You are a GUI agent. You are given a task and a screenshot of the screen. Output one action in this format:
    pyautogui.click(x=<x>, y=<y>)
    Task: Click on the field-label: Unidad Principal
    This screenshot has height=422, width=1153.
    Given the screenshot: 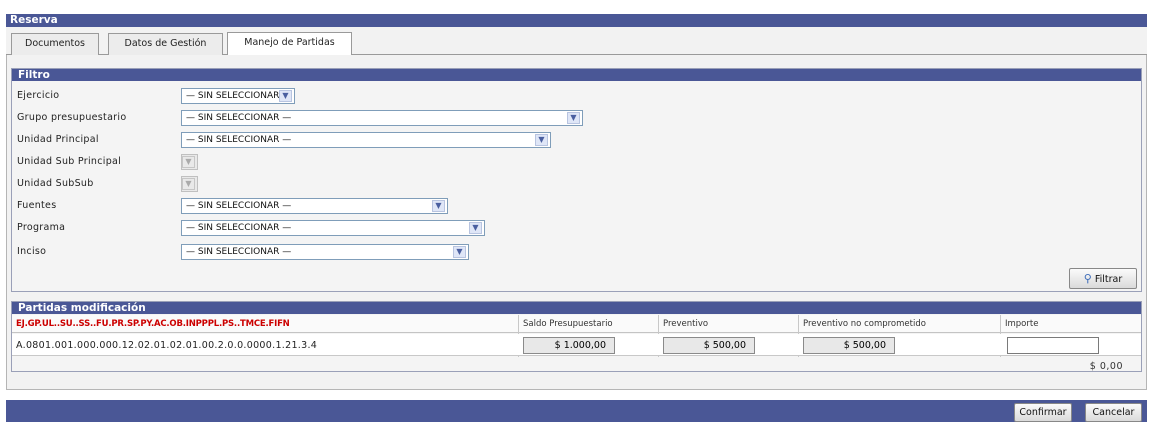 What is the action you would take?
    pyautogui.click(x=58, y=139)
    